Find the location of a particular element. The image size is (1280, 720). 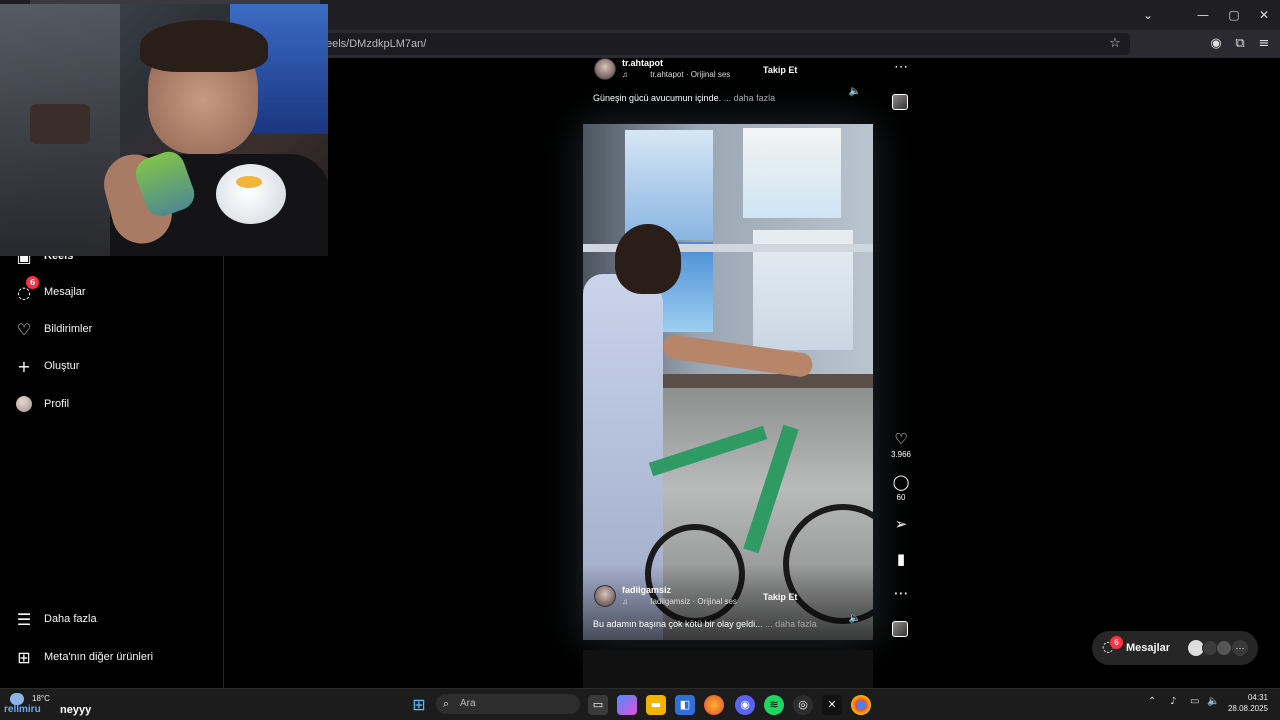

like-count: 3.966 is located at coordinates (901, 454).